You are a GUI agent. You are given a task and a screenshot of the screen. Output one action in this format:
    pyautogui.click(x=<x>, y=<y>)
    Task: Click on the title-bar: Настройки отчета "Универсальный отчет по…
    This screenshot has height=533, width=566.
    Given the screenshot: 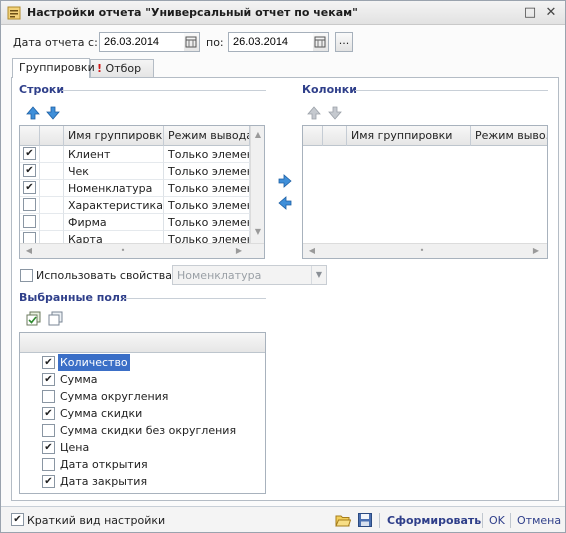 What is the action you would take?
    pyautogui.click(x=283, y=13)
    